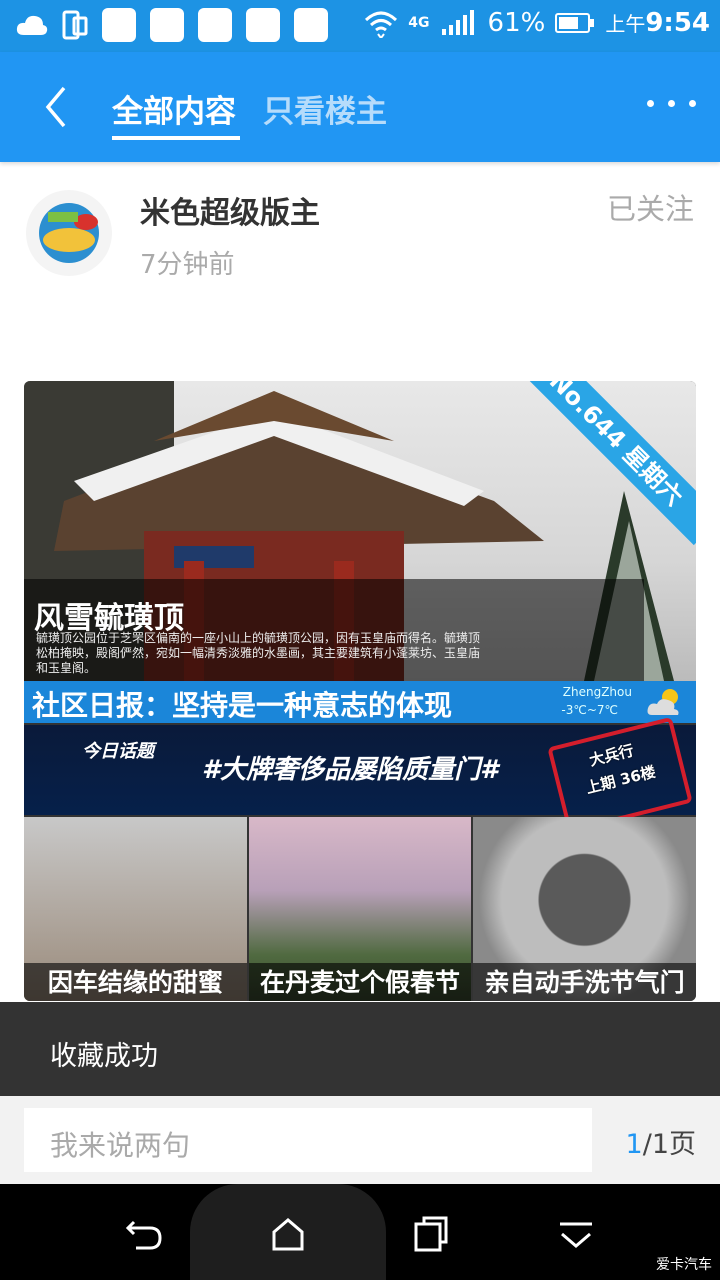 The width and height of the screenshot is (720, 1280). What do you see at coordinates (288, 1234) in the screenshot?
I see `home-nav-icon` at bounding box center [288, 1234].